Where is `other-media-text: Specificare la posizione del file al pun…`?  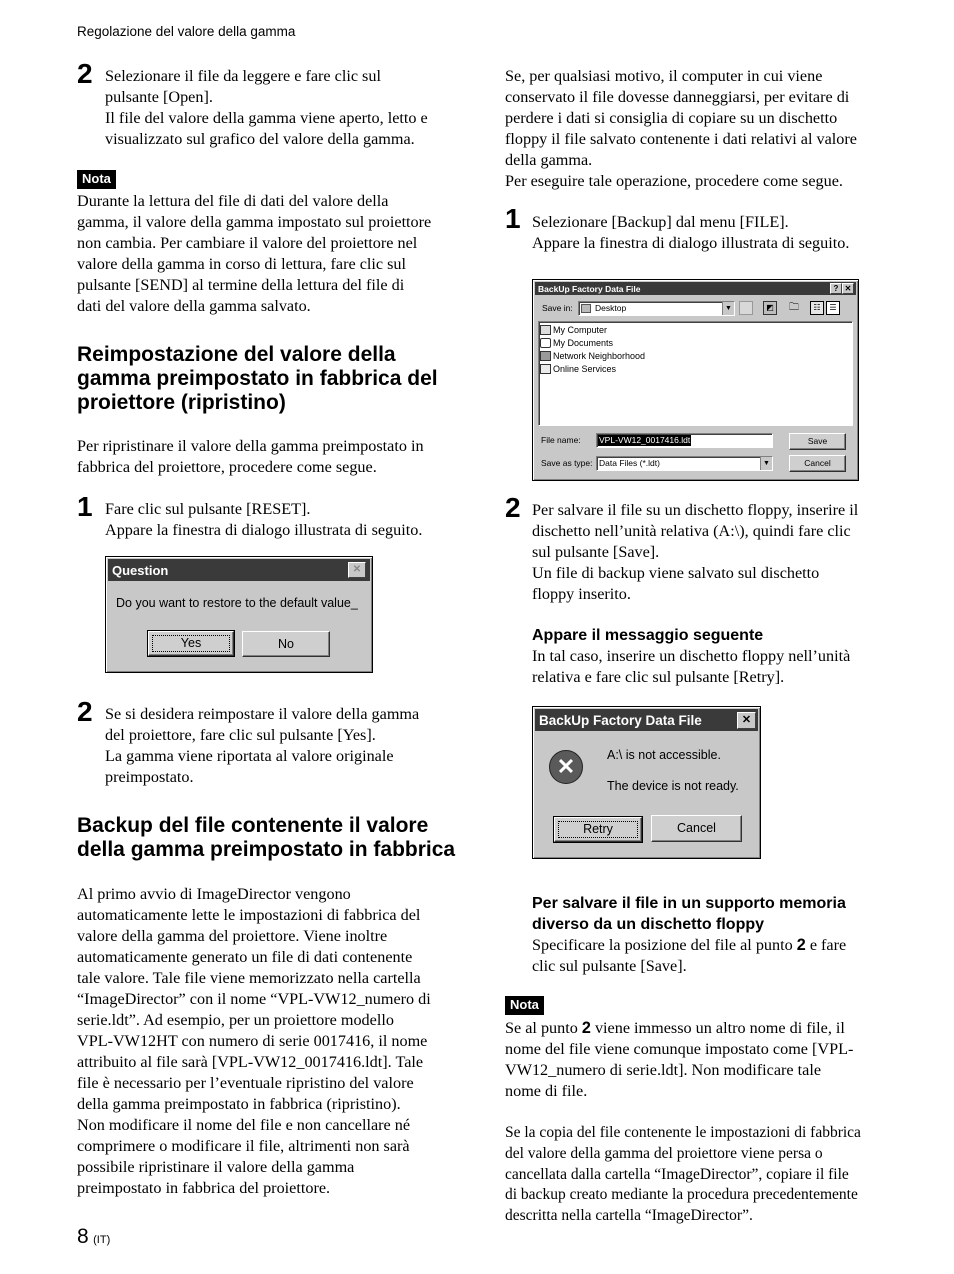 other-media-text: Specificare la posizione del file al pun… is located at coordinates (689, 956).